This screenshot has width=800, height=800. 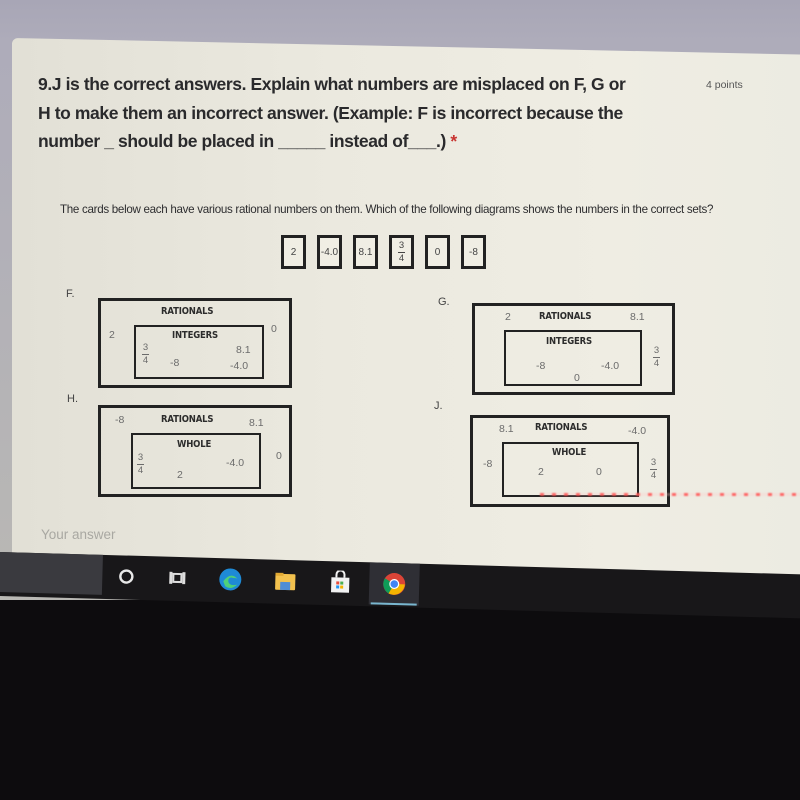 I want to click on inner-set: WHOLE 34 2 -4.0, so click(x=196, y=461).